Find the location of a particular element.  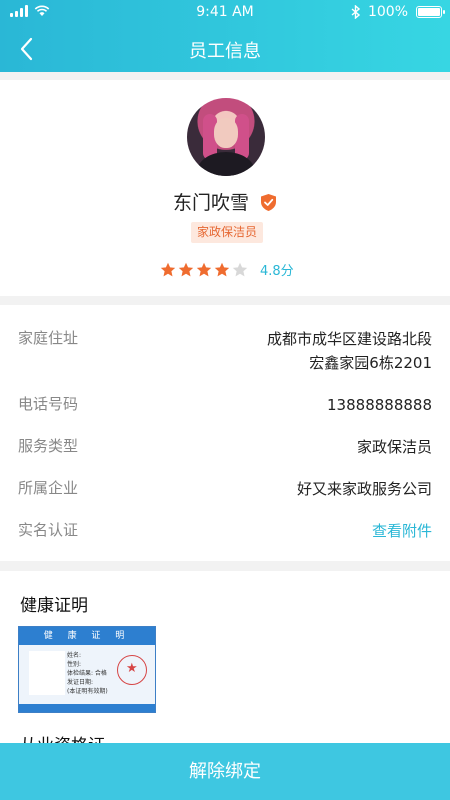

address-value: 成都市成华区建设路北段 宏鑫家园6栋2201 is located at coordinates (349, 351).